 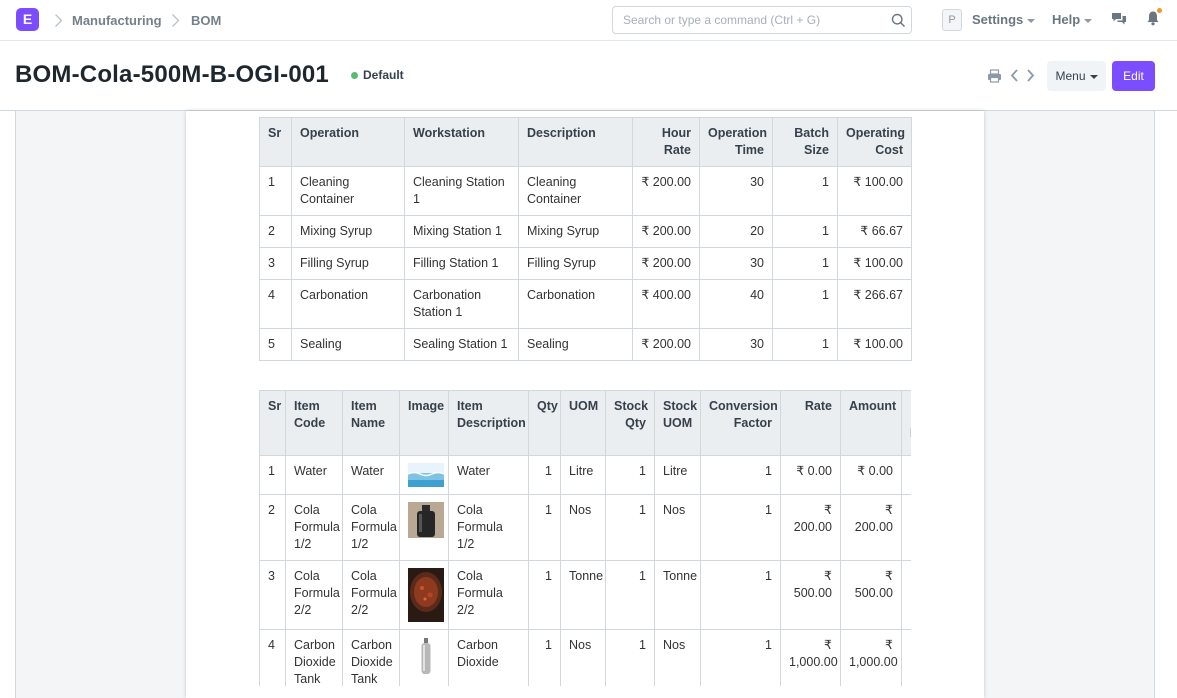 What do you see at coordinates (206, 20) in the screenshot?
I see `breadcrumb-bom: BOM` at bounding box center [206, 20].